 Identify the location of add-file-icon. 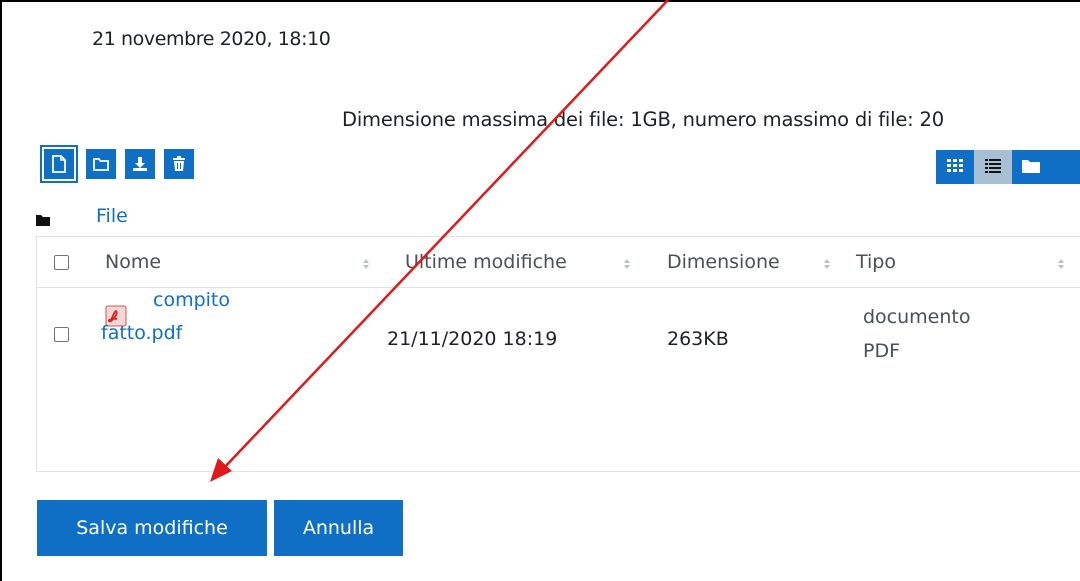
(59, 164).